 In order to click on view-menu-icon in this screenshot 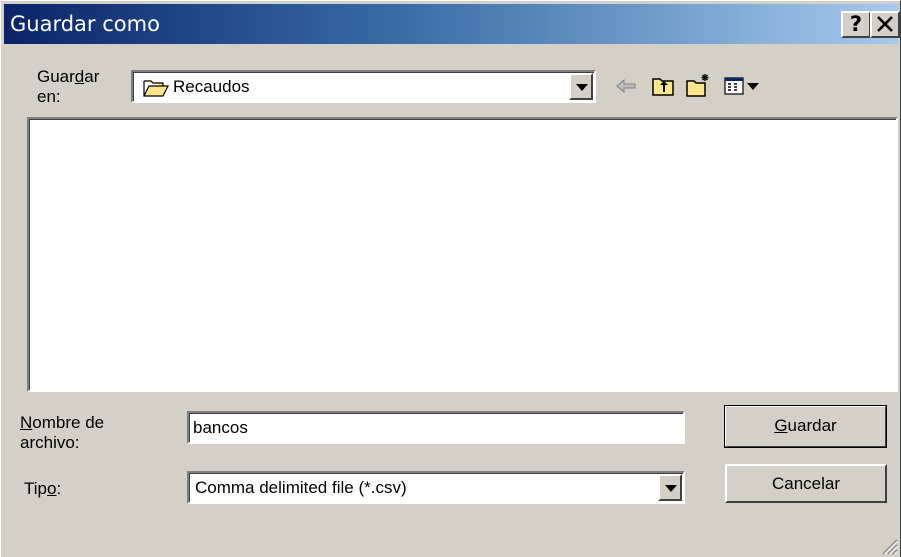, I will do `click(743, 86)`.